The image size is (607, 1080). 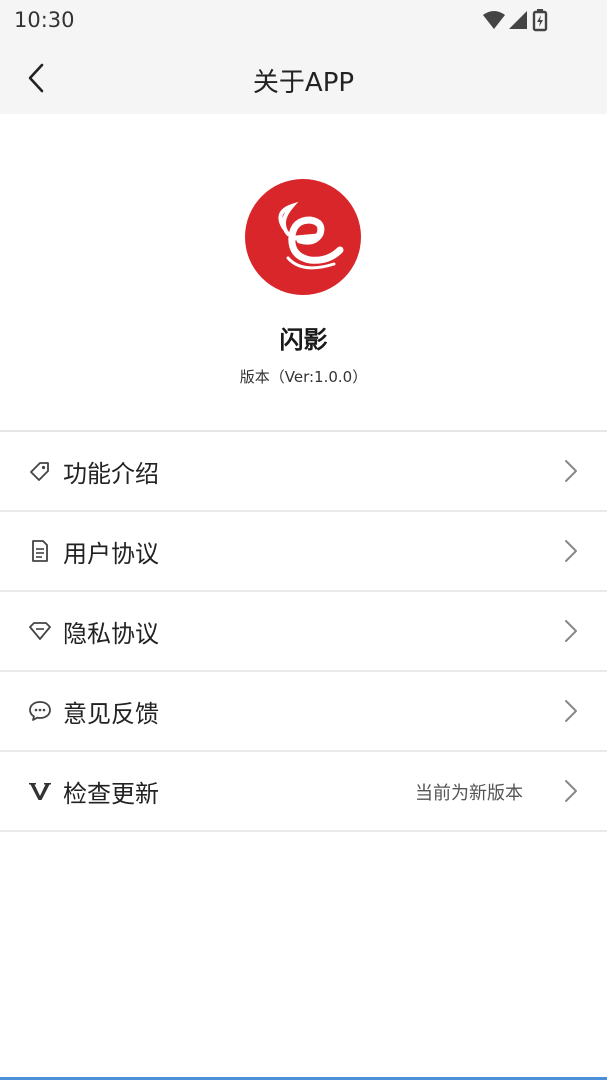 What do you see at coordinates (40, 631) in the screenshot?
I see `diamond-icon` at bounding box center [40, 631].